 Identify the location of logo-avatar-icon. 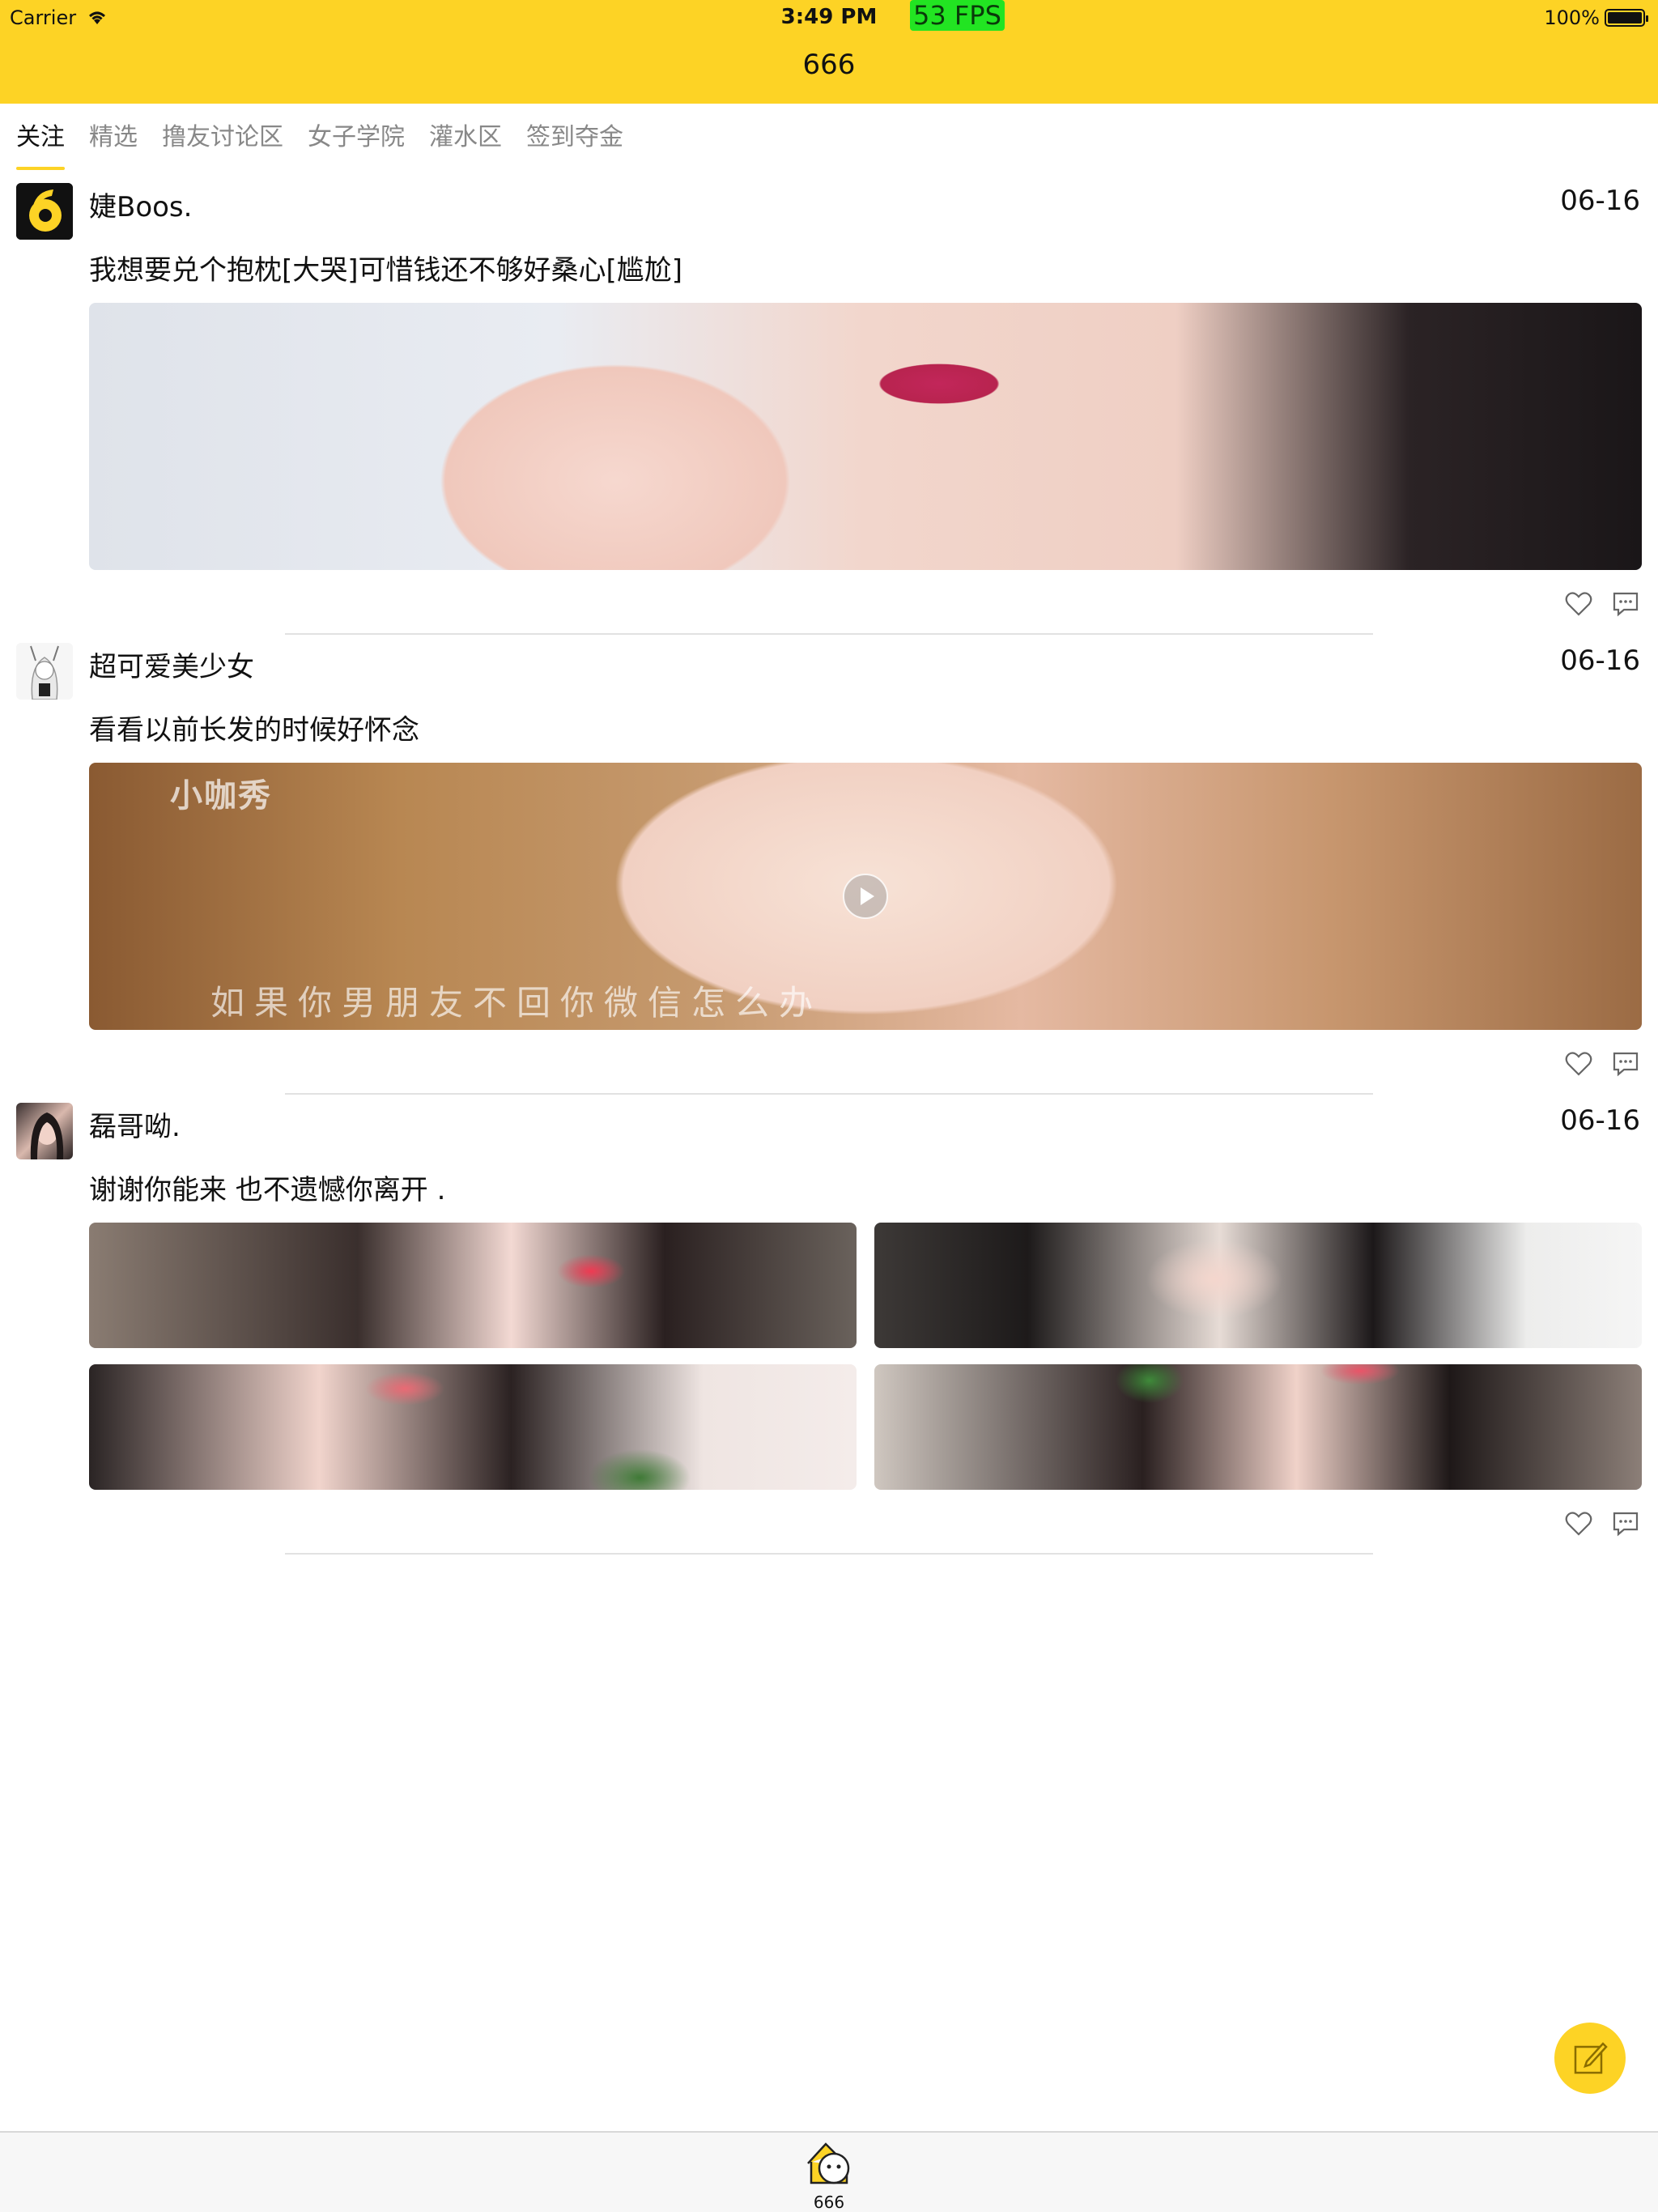
(44, 211).